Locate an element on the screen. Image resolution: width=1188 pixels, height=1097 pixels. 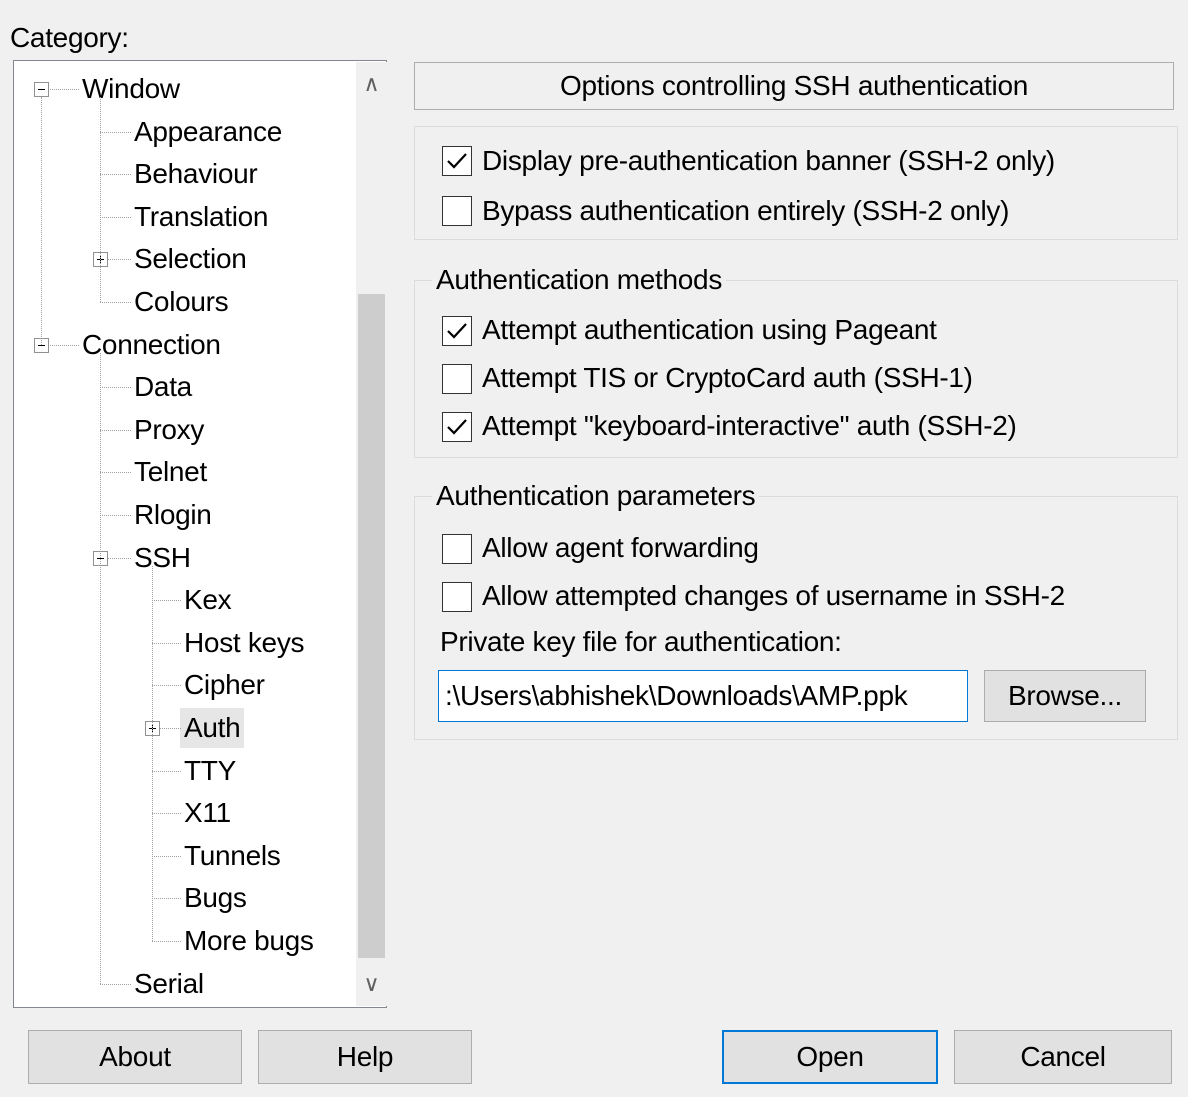
scroll-up-icon: ∧ is located at coordinates (371, 84).